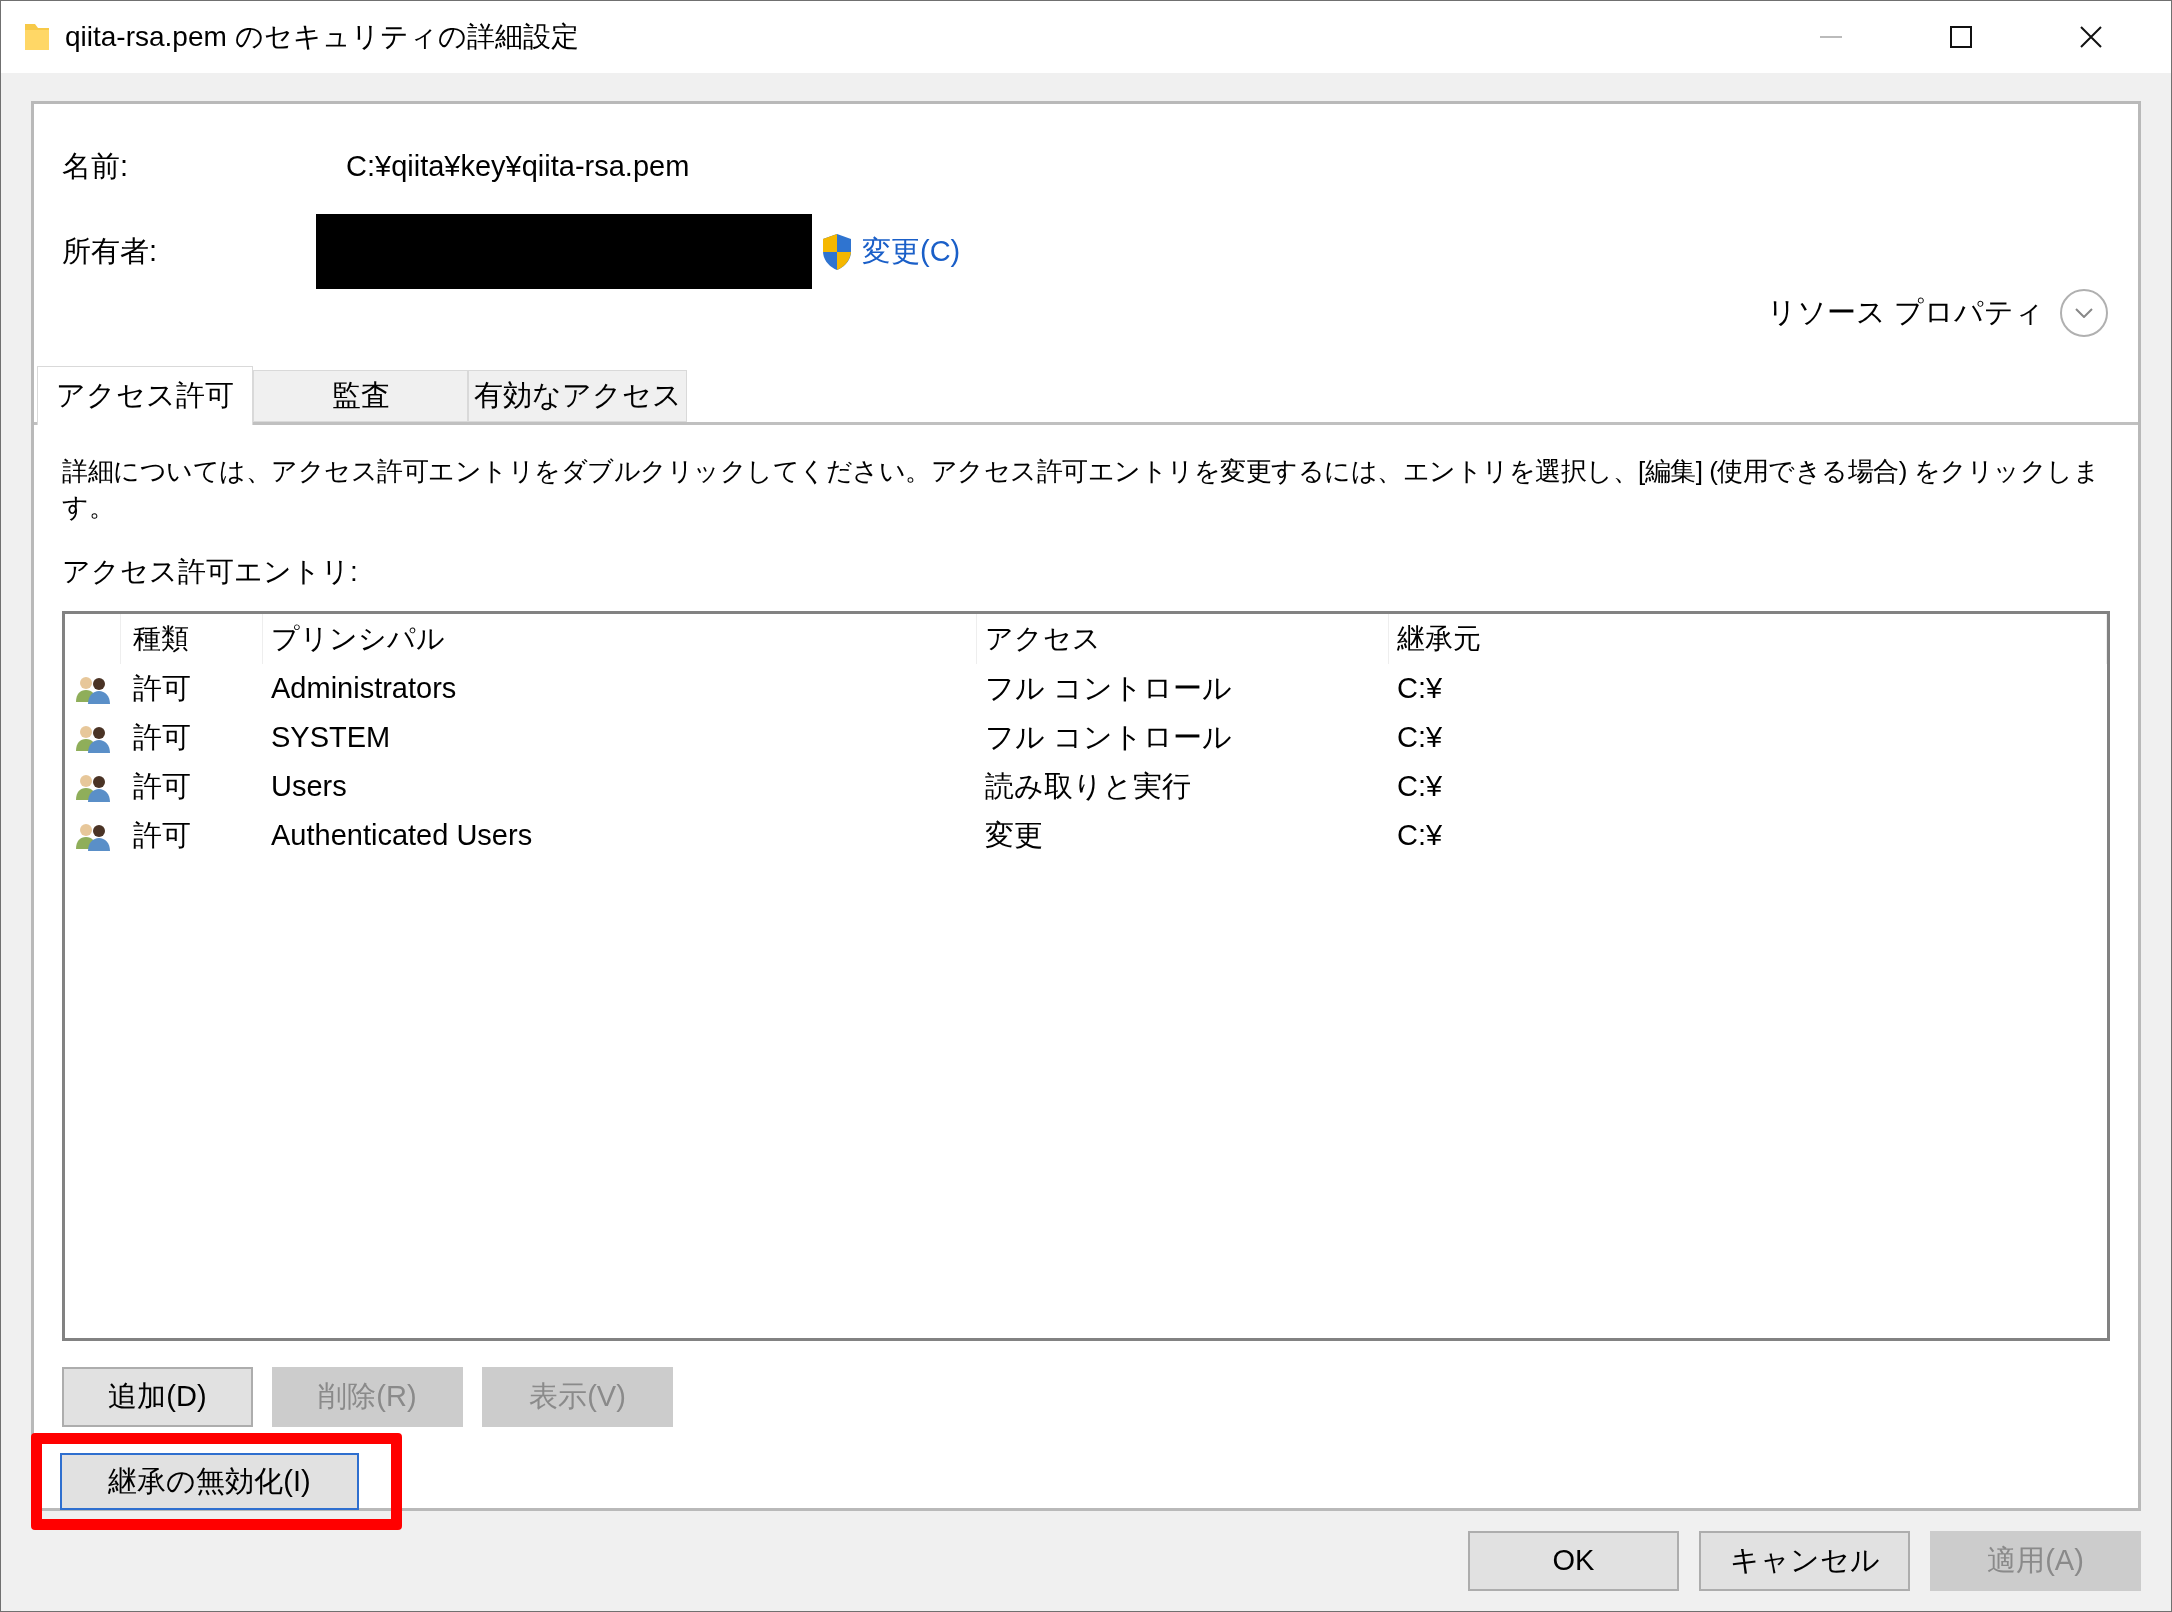 This screenshot has width=2172, height=1612. What do you see at coordinates (1088, 785) in the screenshot?
I see `table-cell: 読み取りと実行` at bounding box center [1088, 785].